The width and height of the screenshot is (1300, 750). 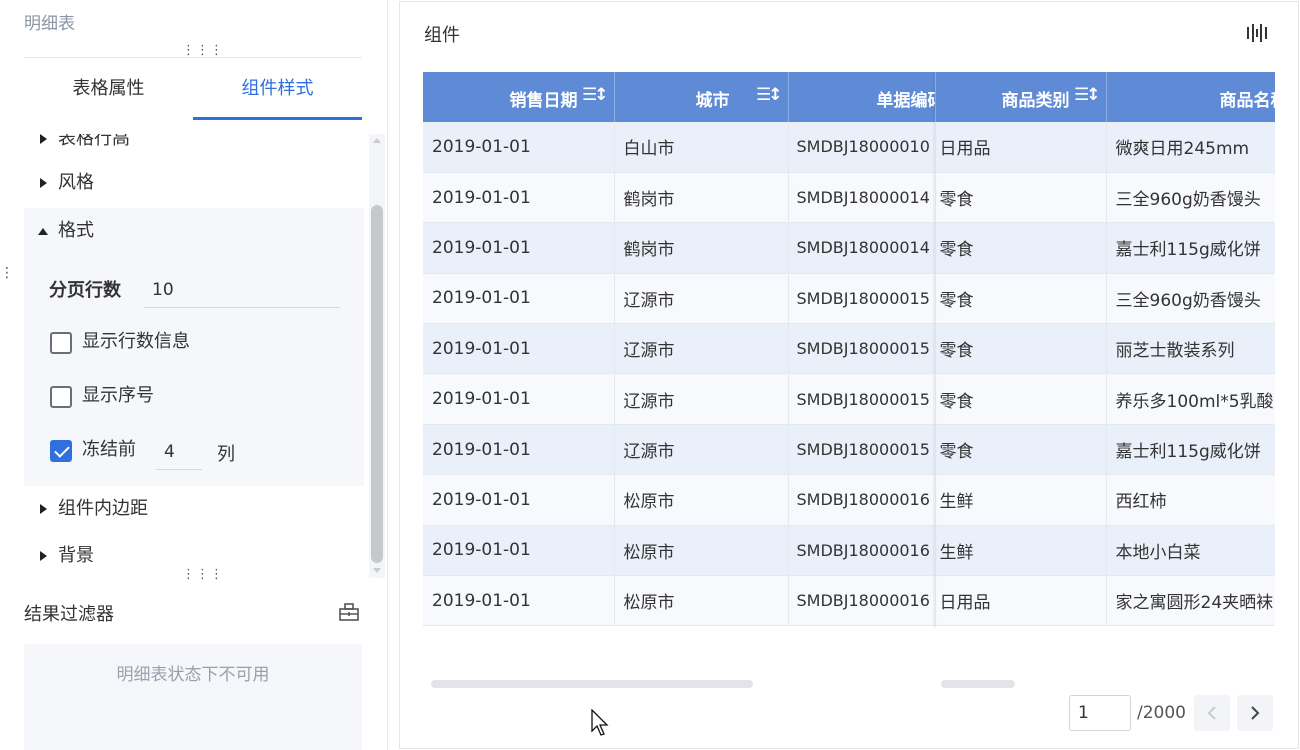 I want to click on page-number-input, so click(x=1100, y=713).